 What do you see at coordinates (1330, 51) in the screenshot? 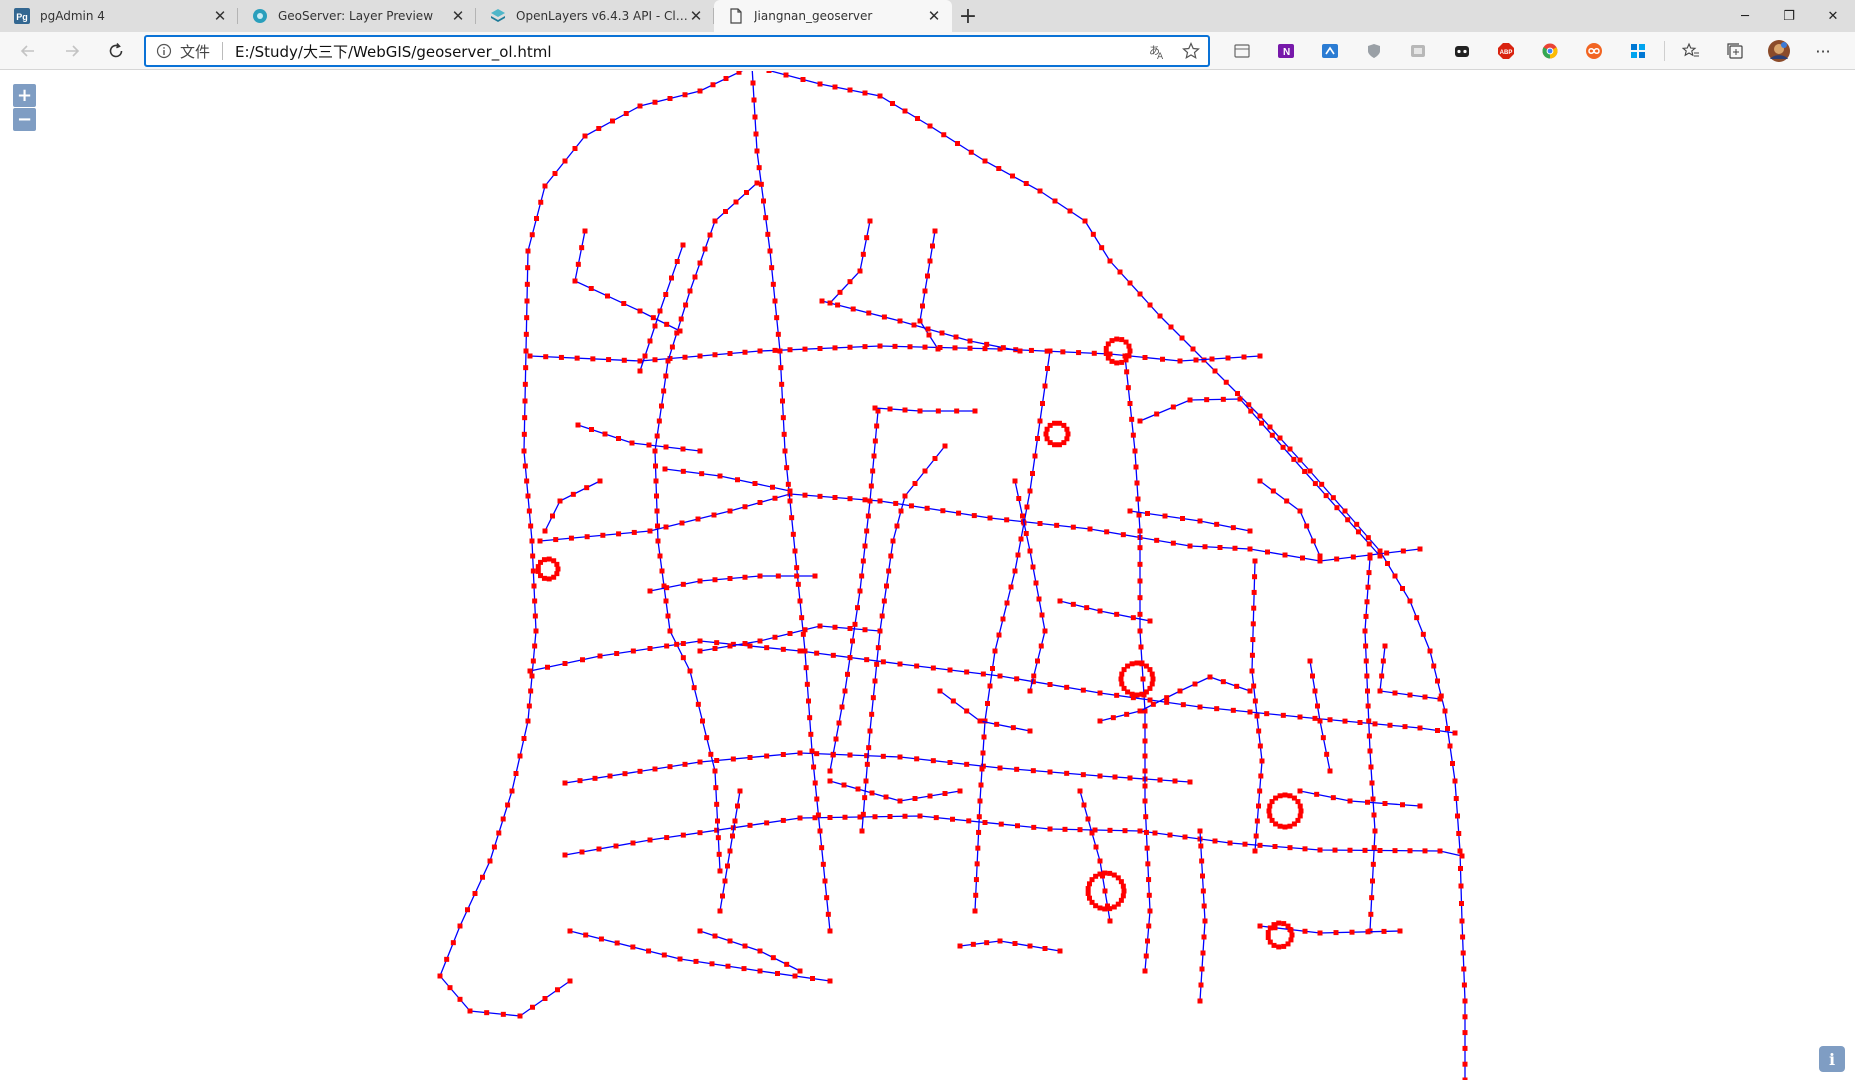
I see `translate-ext-icon` at bounding box center [1330, 51].